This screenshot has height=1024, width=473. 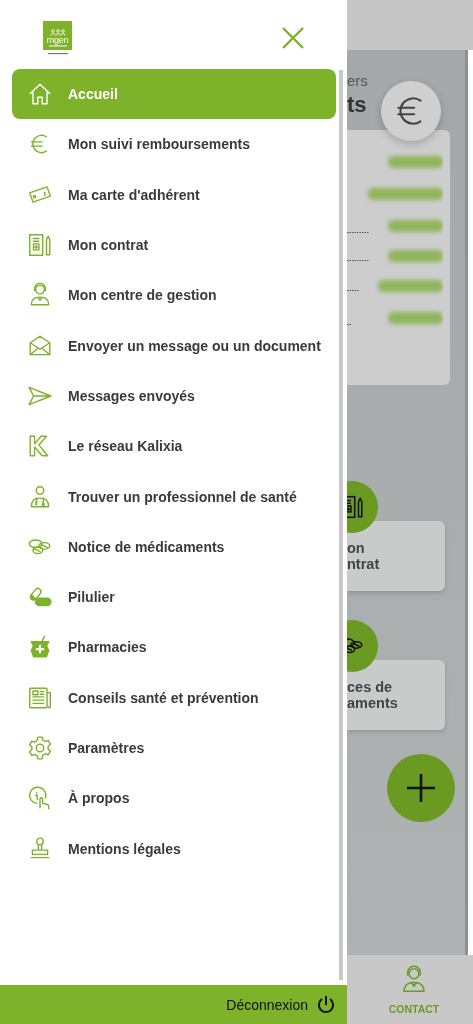 I want to click on menu-item: Paramètres, so click(x=174, y=748).